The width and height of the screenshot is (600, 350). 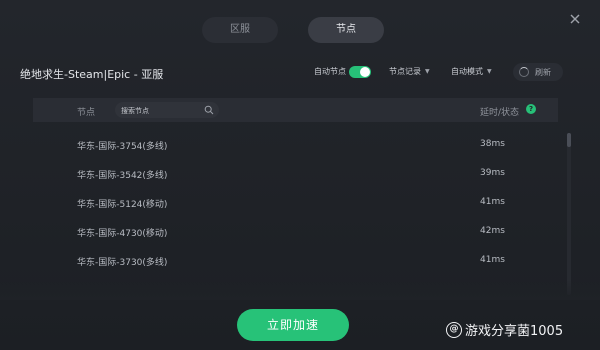 I want to click on auto-node-toggle, so click(x=360, y=72).